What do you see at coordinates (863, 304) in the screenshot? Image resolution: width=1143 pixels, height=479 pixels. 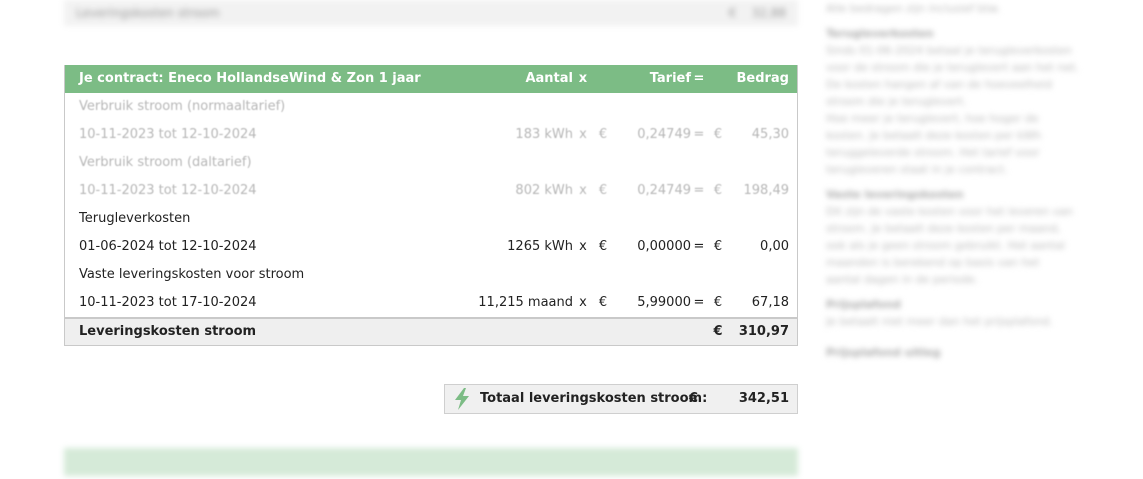 I see `sidebar-text-line: Prijsplafond` at bounding box center [863, 304].